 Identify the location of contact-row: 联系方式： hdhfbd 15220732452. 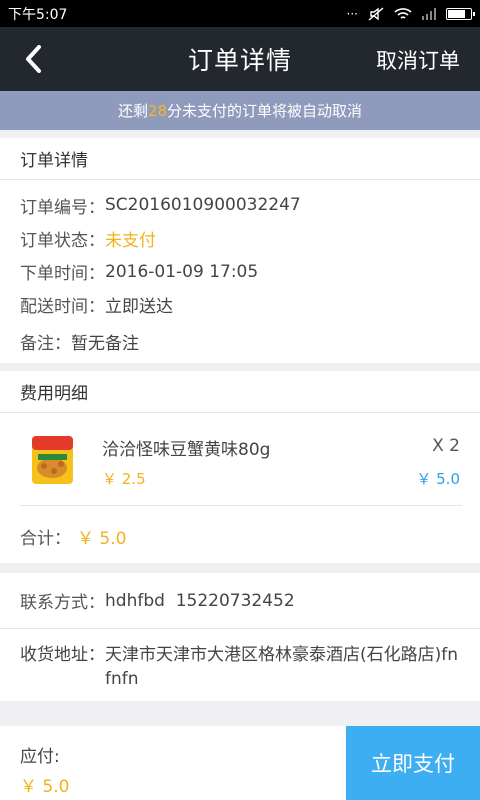
(240, 601).